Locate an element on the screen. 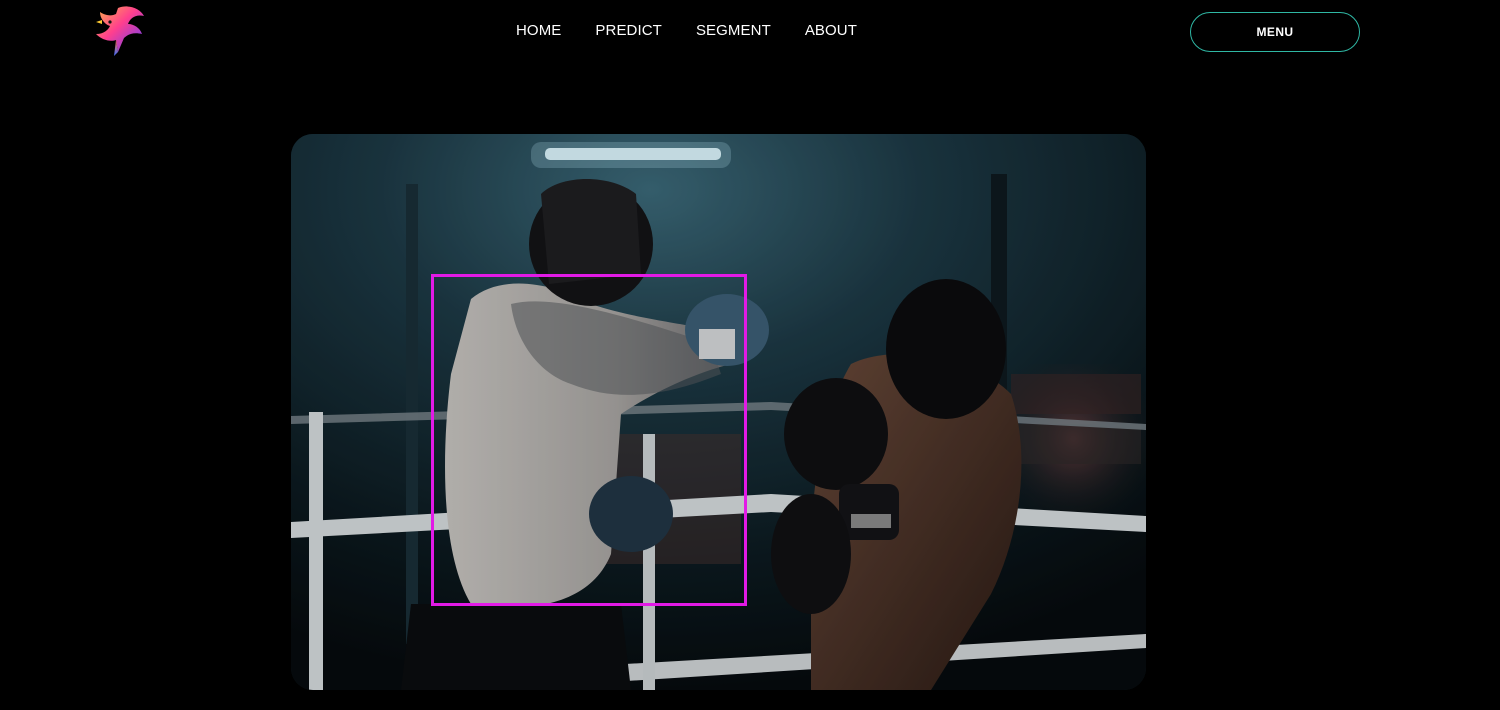 This screenshot has width=1500, height=710. person-detection-box is located at coordinates (589, 440).